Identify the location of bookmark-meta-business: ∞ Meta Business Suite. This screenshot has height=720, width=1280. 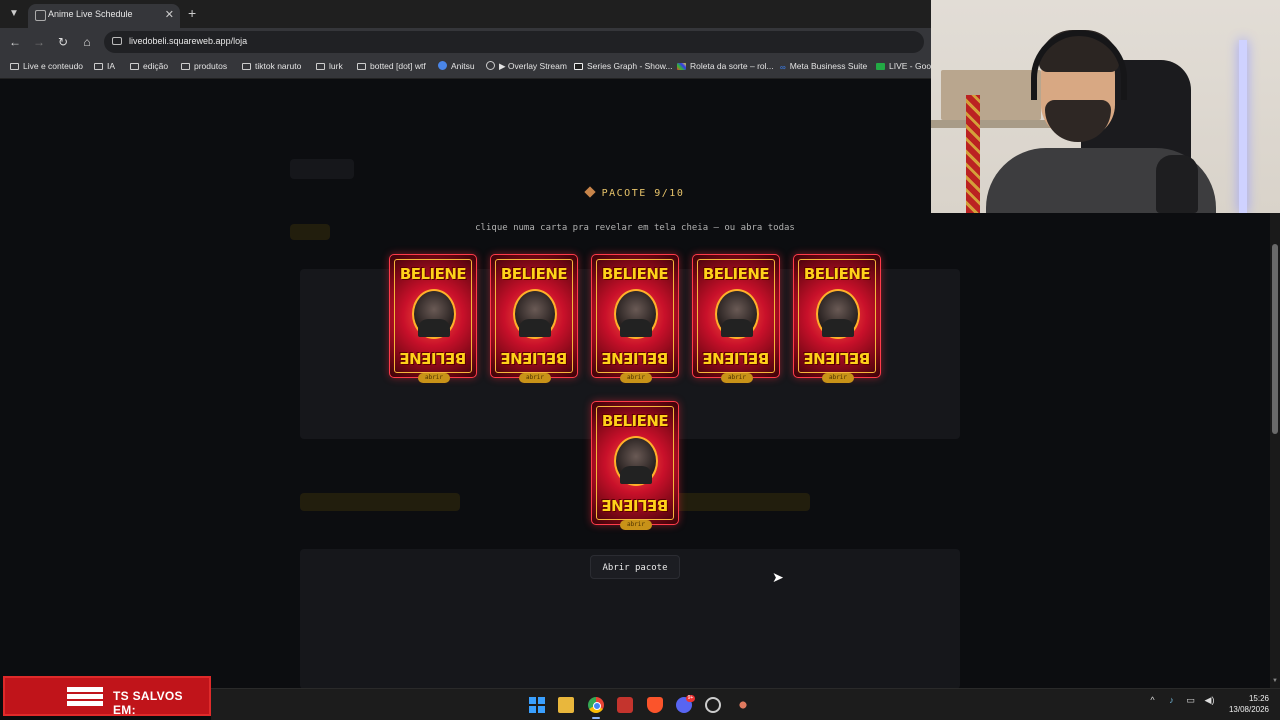
(823, 66).